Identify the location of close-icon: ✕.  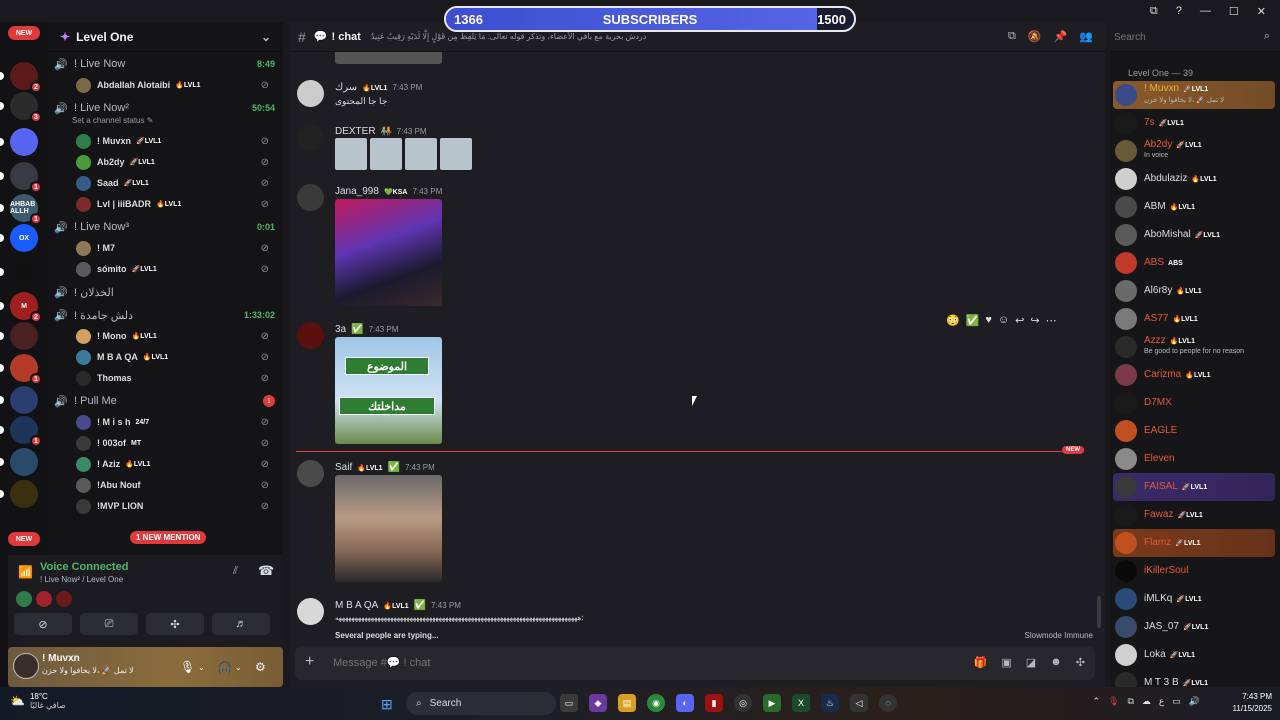
(1261, 11).